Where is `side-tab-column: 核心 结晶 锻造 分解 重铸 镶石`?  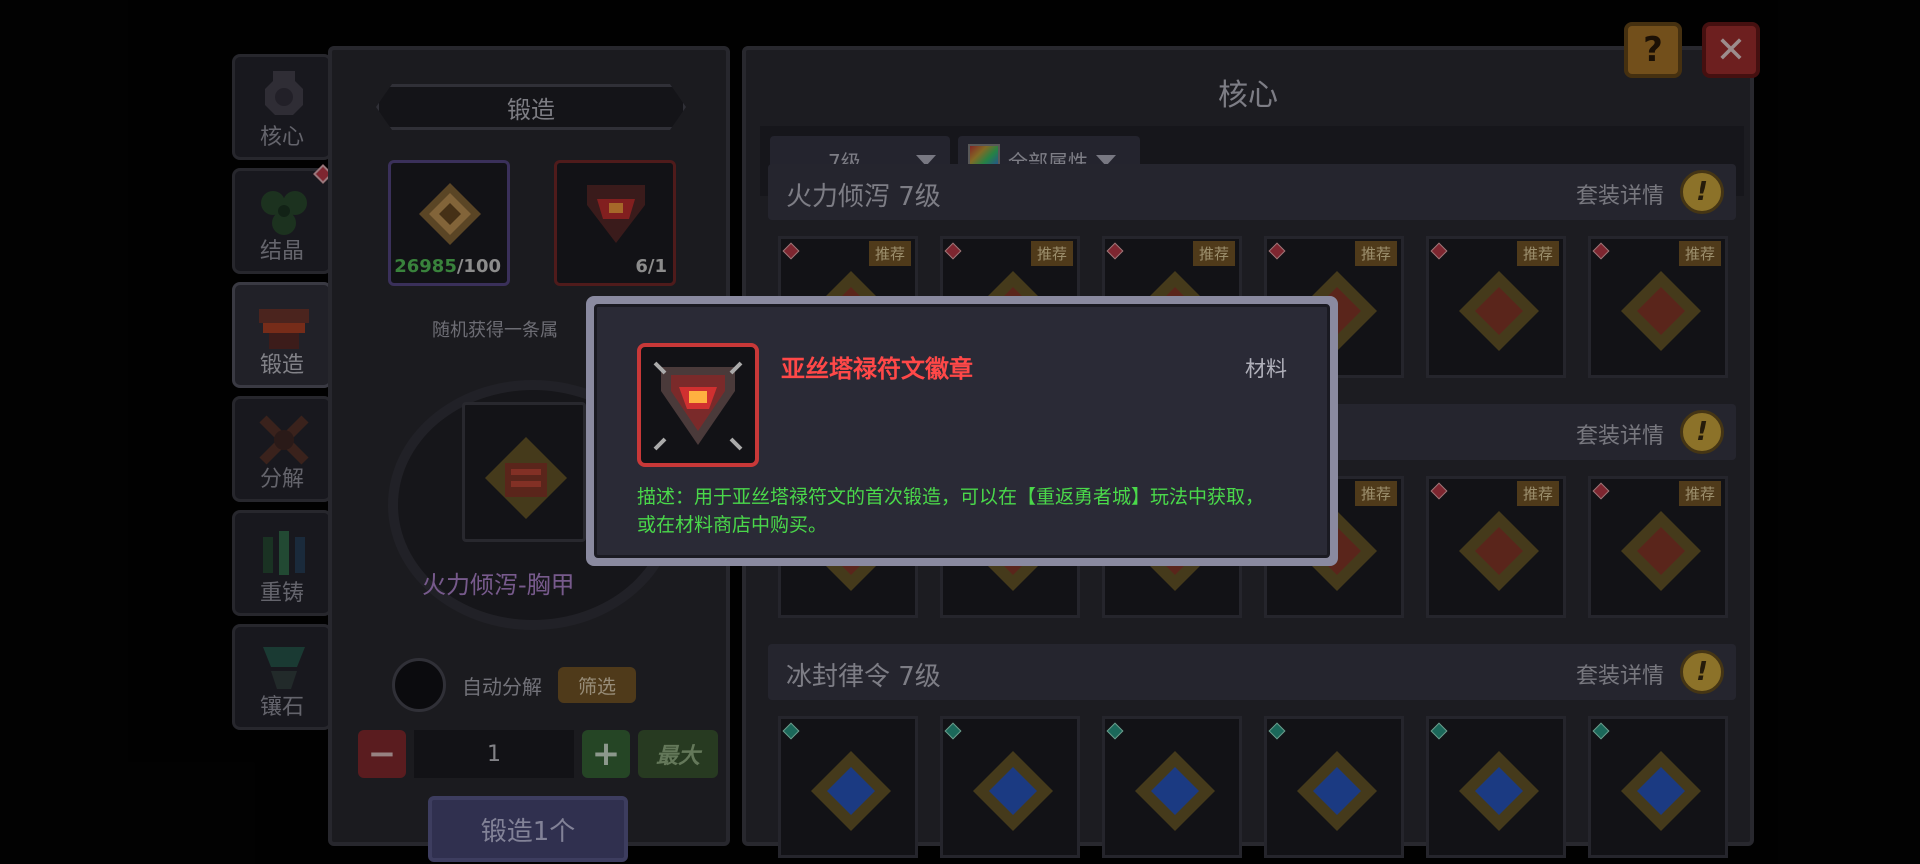
side-tab-column: 核心 结晶 锻造 分解 重铸 镶石 is located at coordinates (282, 392).